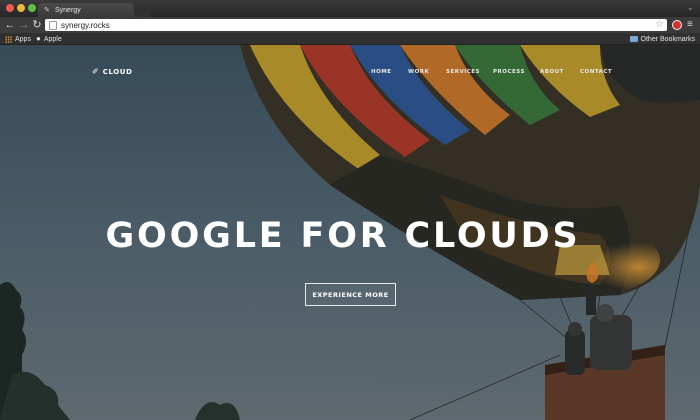  What do you see at coordinates (8, 39) in the screenshot?
I see `apps-grid-icon` at bounding box center [8, 39].